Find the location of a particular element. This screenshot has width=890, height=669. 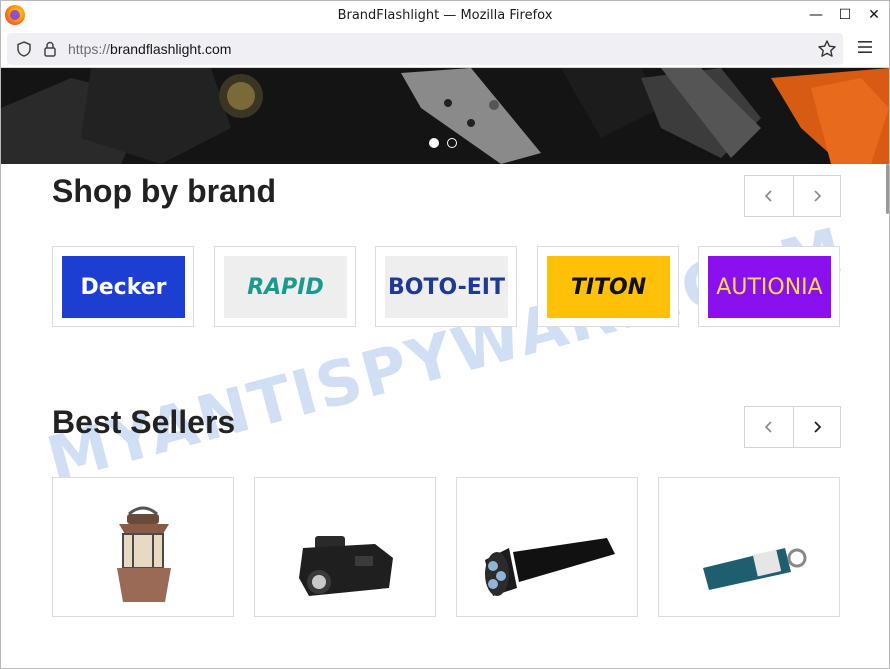

brands-prev-button is located at coordinates (769, 196).